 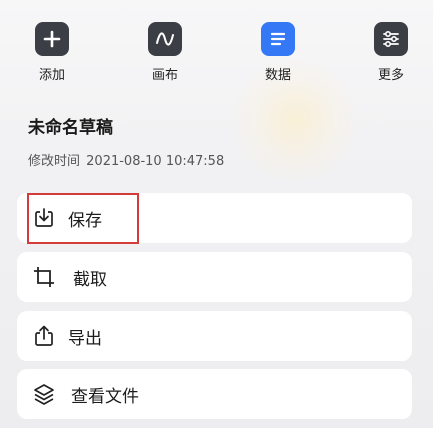 I want to click on more-button: 更多, so click(x=391, y=52).